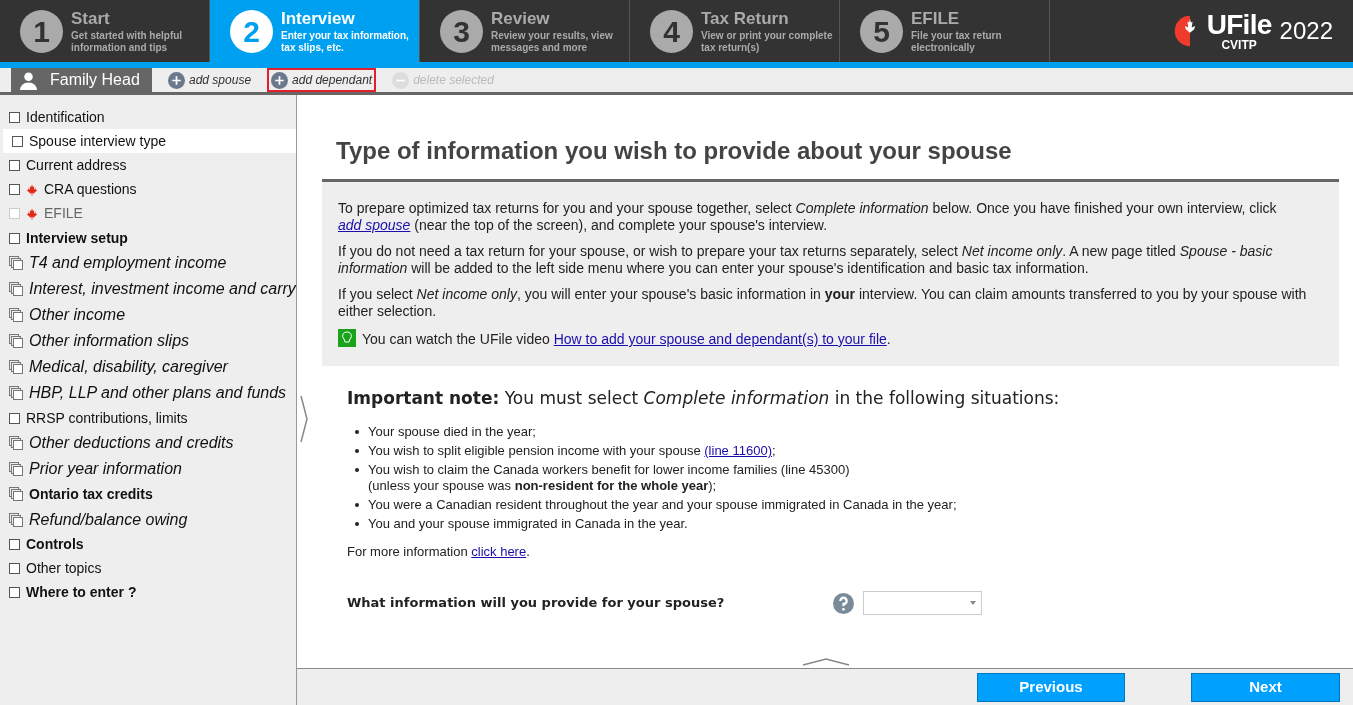 Image resolution: width=1353 pixels, height=705 pixels. I want to click on sidebar-item: HBP, LLP and other plans and funds, so click(148, 393).